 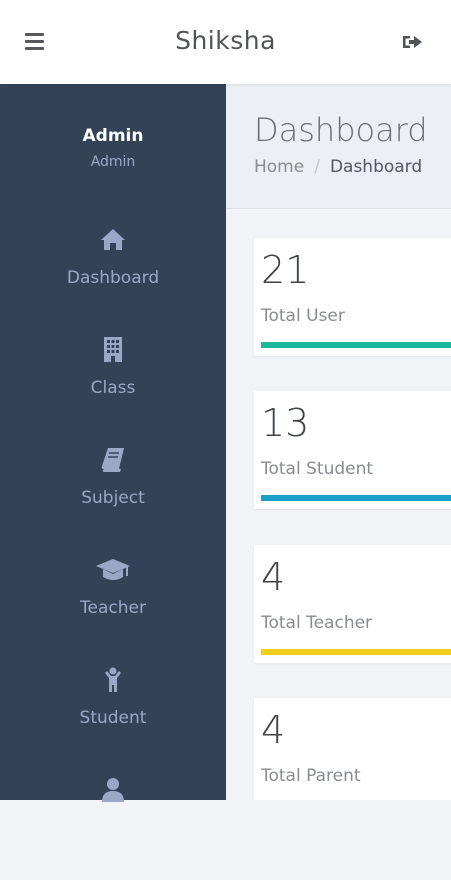 What do you see at coordinates (285, 423) in the screenshot?
I see `stat-value: 13` at bounding box center [285, 423].